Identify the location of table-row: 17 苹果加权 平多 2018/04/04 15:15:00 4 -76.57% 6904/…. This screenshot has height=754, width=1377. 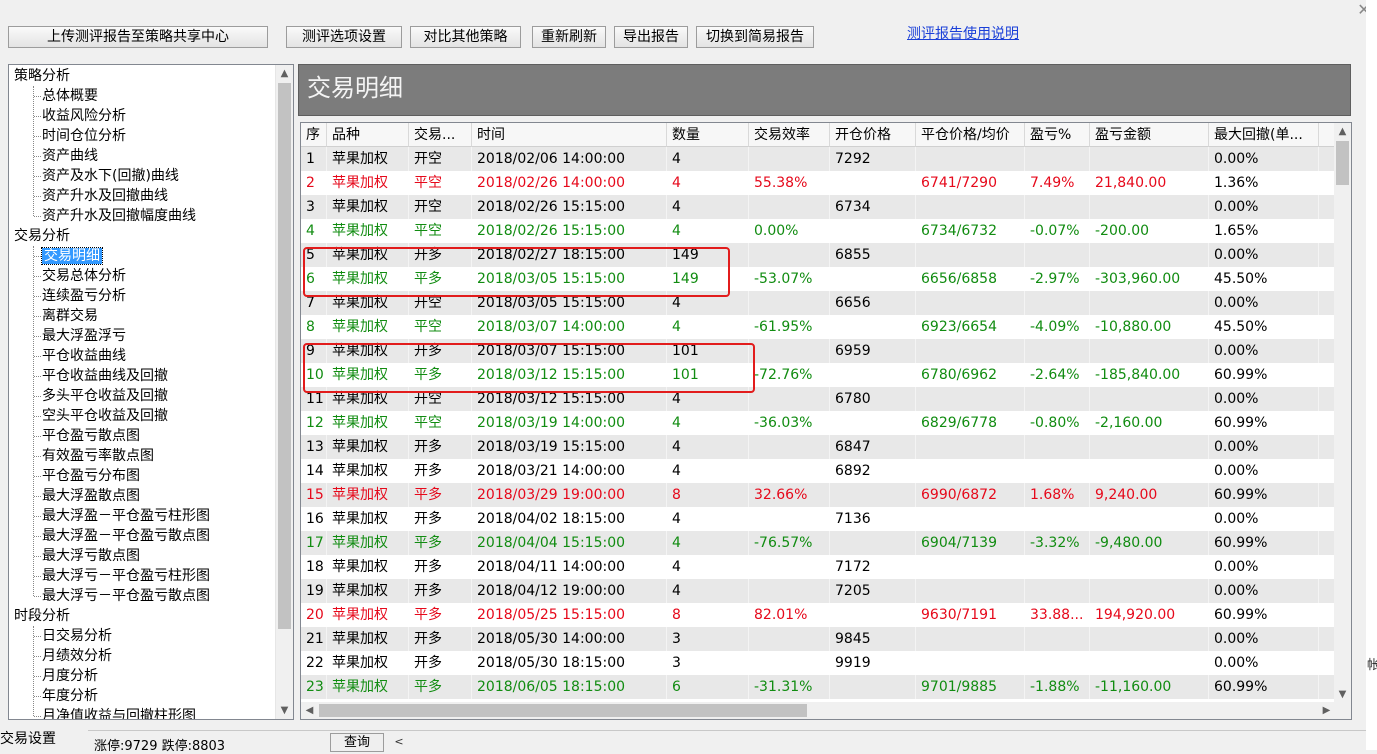
(818, 543).